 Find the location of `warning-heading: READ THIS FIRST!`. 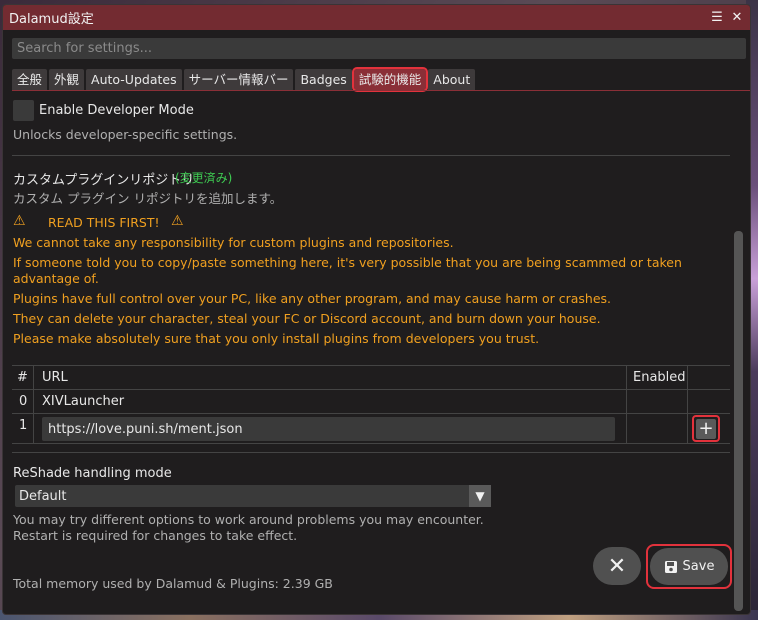

warning-heading: READ THIS FIRST! is located at coordinates (104, 222).